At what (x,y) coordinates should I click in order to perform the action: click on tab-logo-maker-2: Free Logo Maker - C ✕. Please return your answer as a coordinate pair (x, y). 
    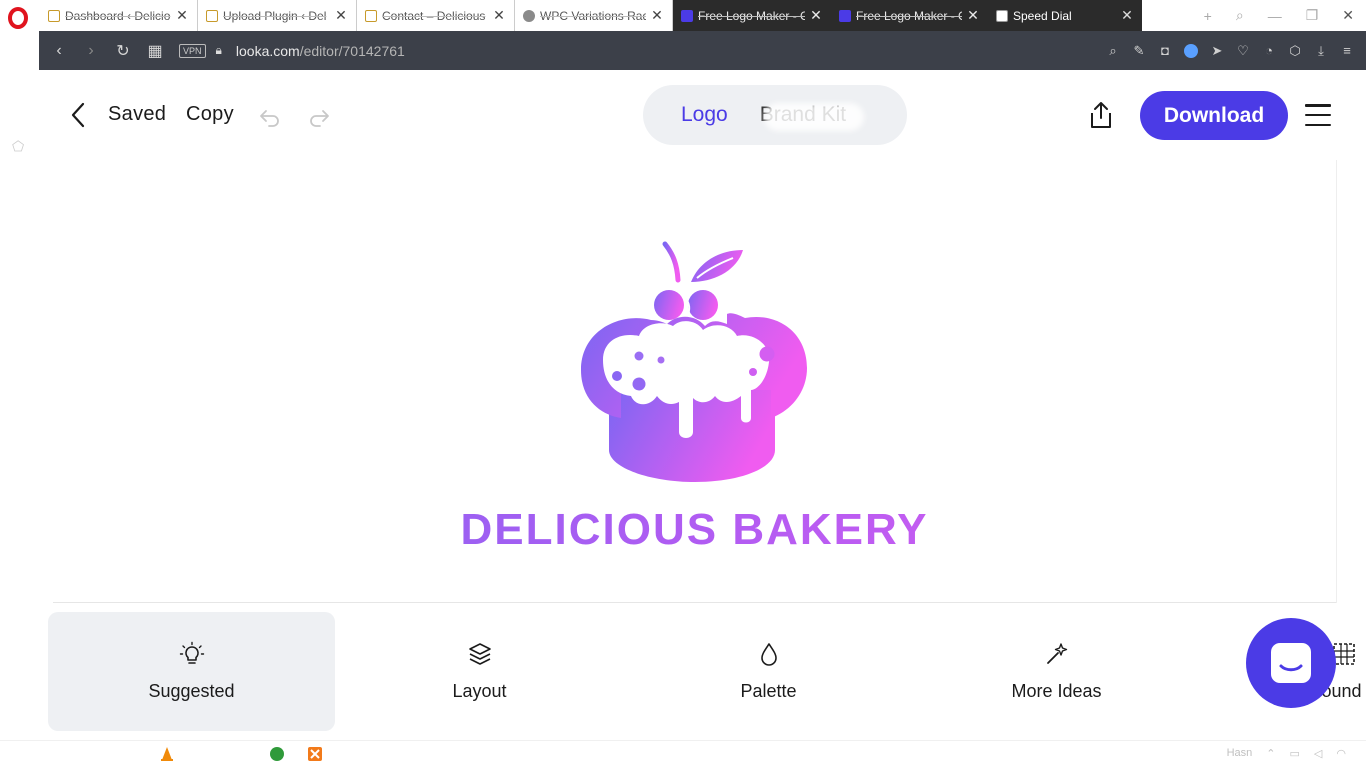
    Looking at the image, I should click on (909, 15).